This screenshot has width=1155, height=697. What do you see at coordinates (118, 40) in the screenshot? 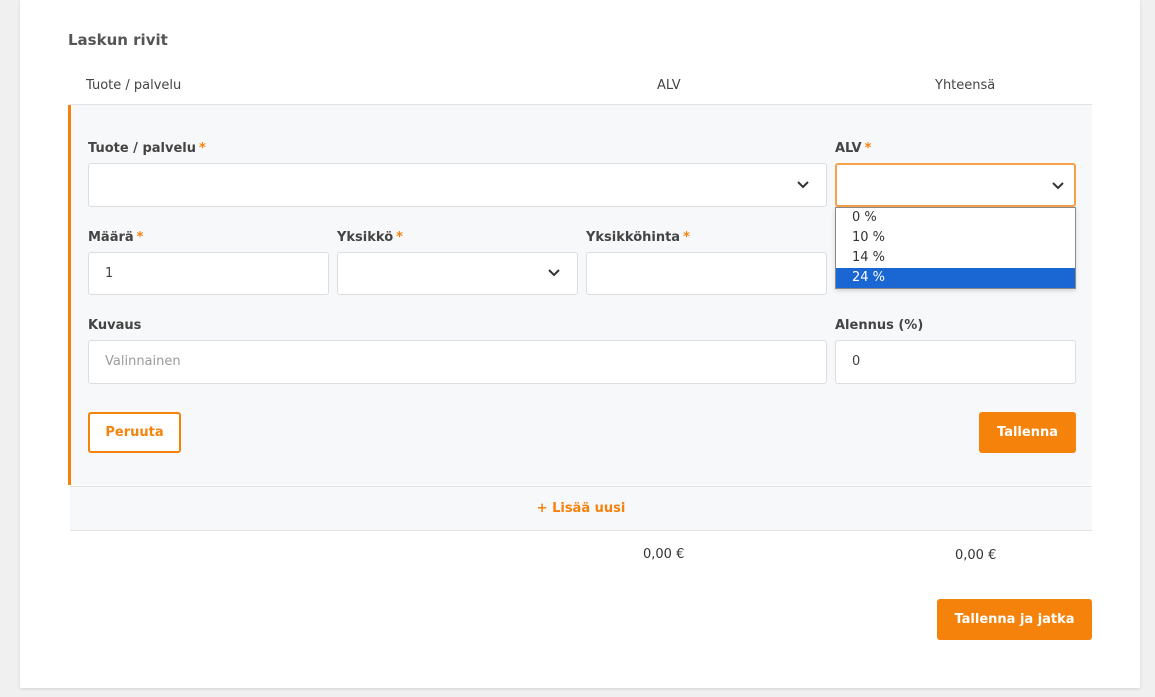
I see `section-title: Laskun rivit` at bounding box center [118, 40].